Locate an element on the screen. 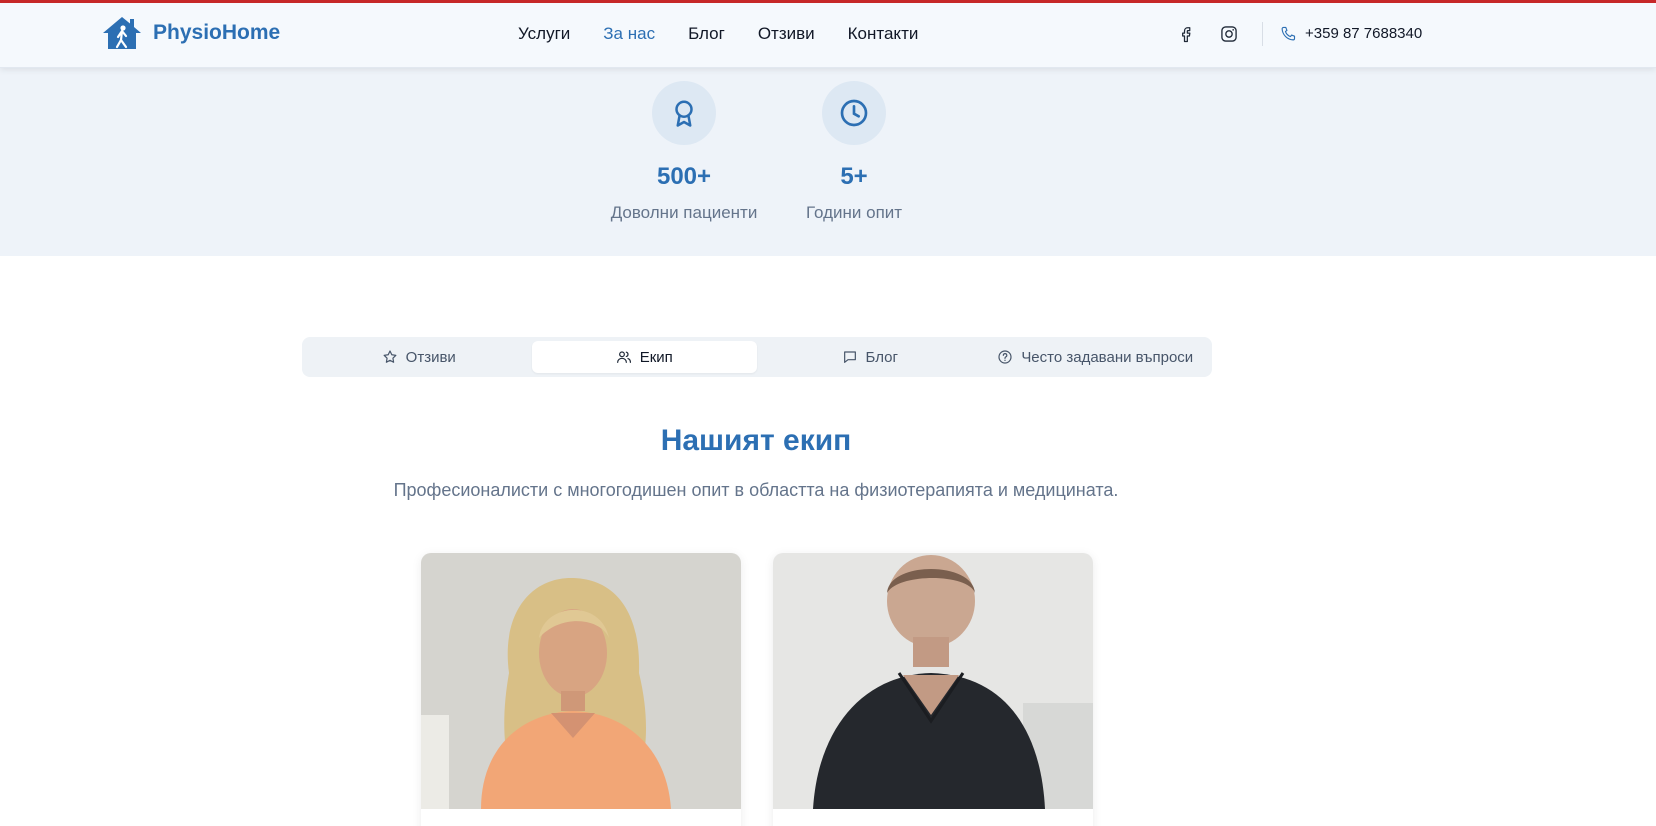 The width and height of the screenshot is (1656, 826). stat-experience: 5+ Години опит is located at coordinates (854, 152).